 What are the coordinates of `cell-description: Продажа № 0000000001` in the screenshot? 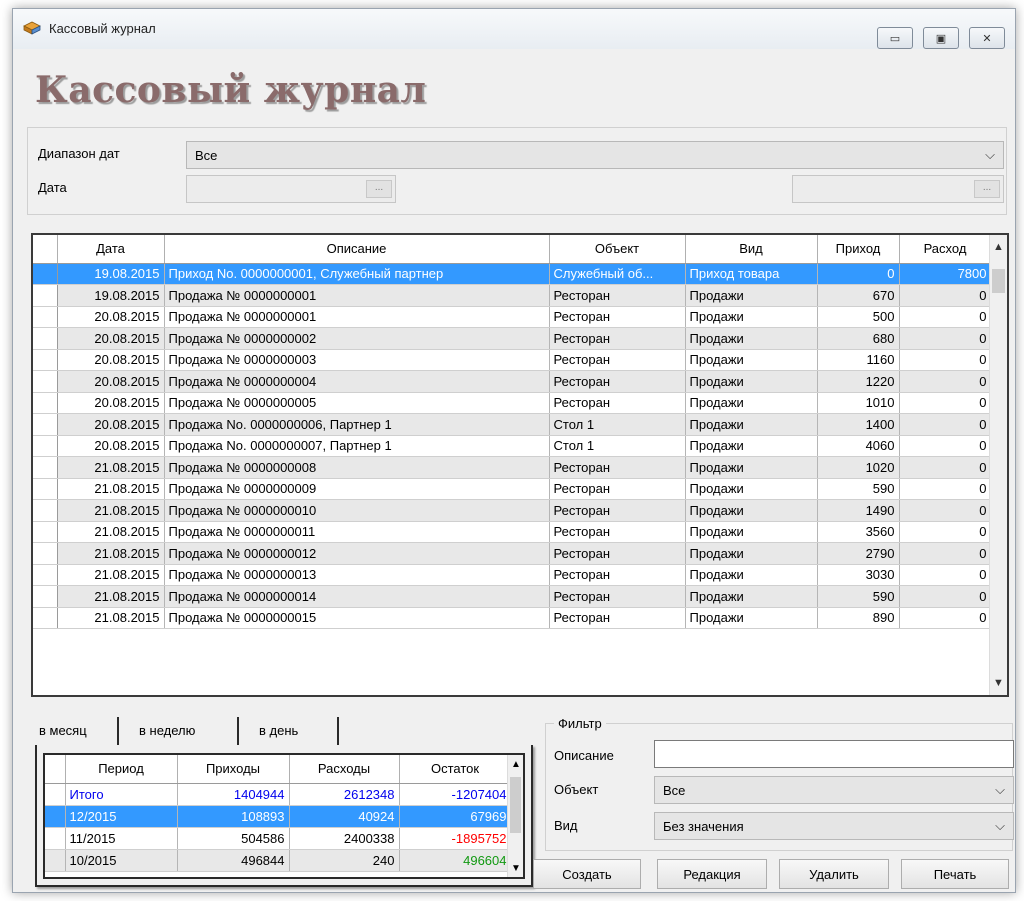 It's located at (357, 295).